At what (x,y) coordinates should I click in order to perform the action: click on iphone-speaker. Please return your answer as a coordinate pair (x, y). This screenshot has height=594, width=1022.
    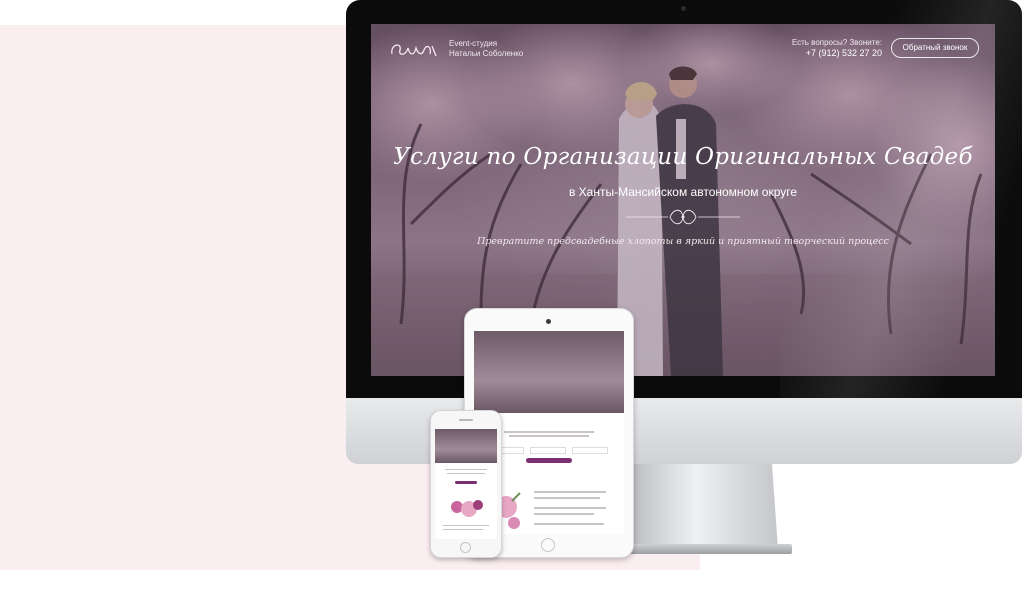
    Looking at the image, I should click on (466, 420).